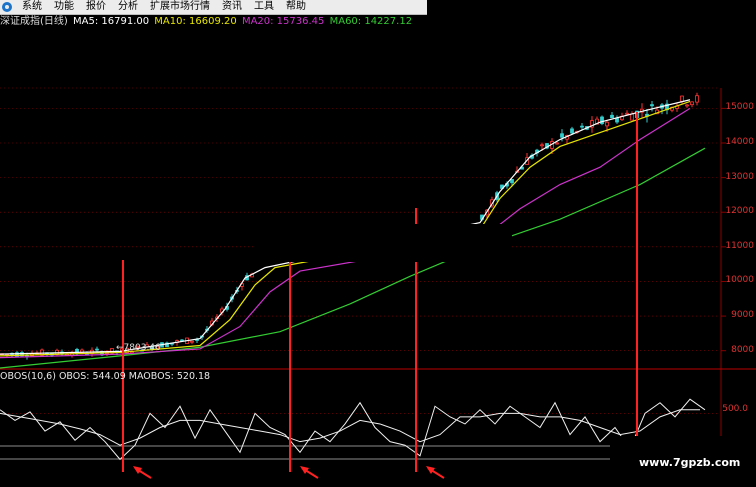 The image size is (756, 487). What do you see at coordinates (34, 21) in the screenshot?
I see `index-title: 深证成指(日线)` at bounding box center [34, 21].